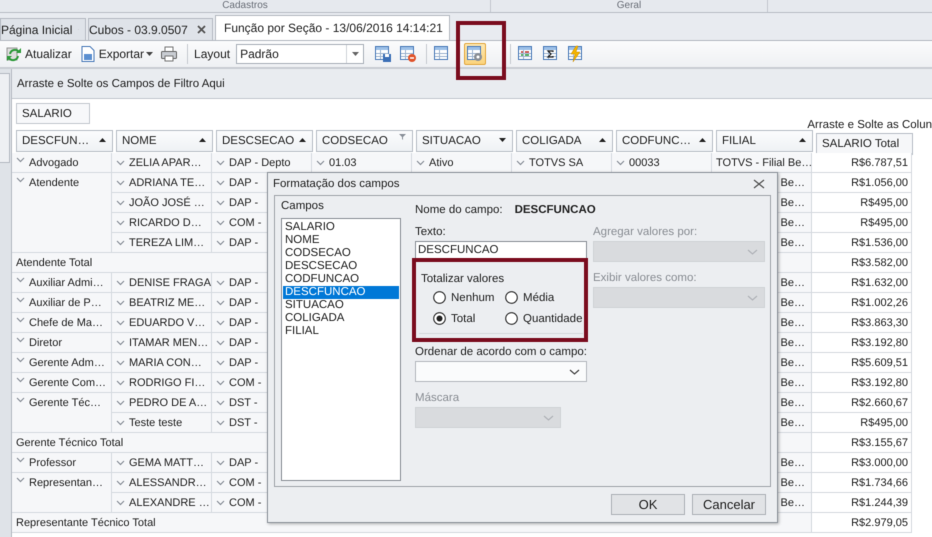 The image size is (932, 537). I want to click on layout-dropdown: Padrão, so click(300, 54).